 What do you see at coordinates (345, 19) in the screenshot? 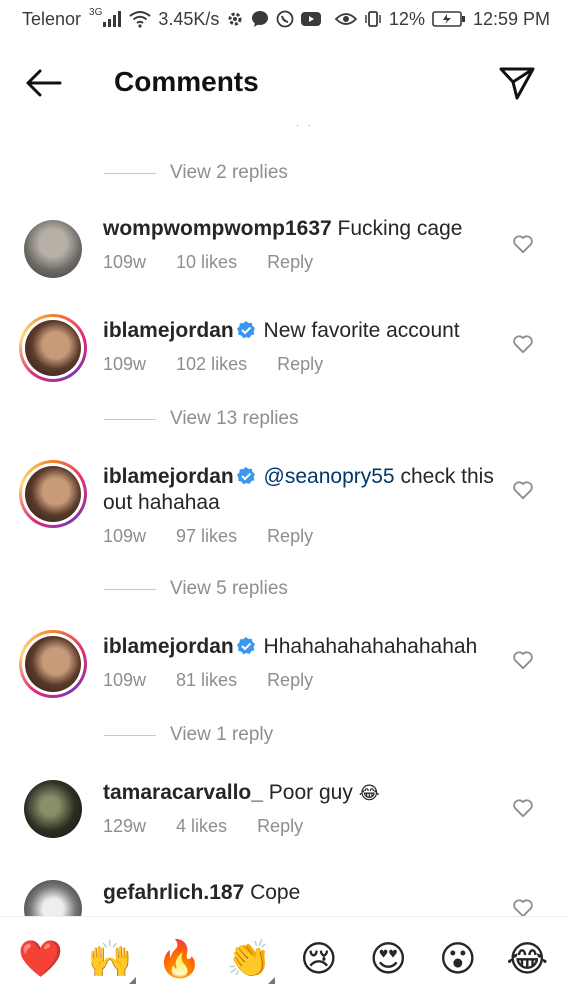
I see `eye-icon` at bounding box center [345, 19].